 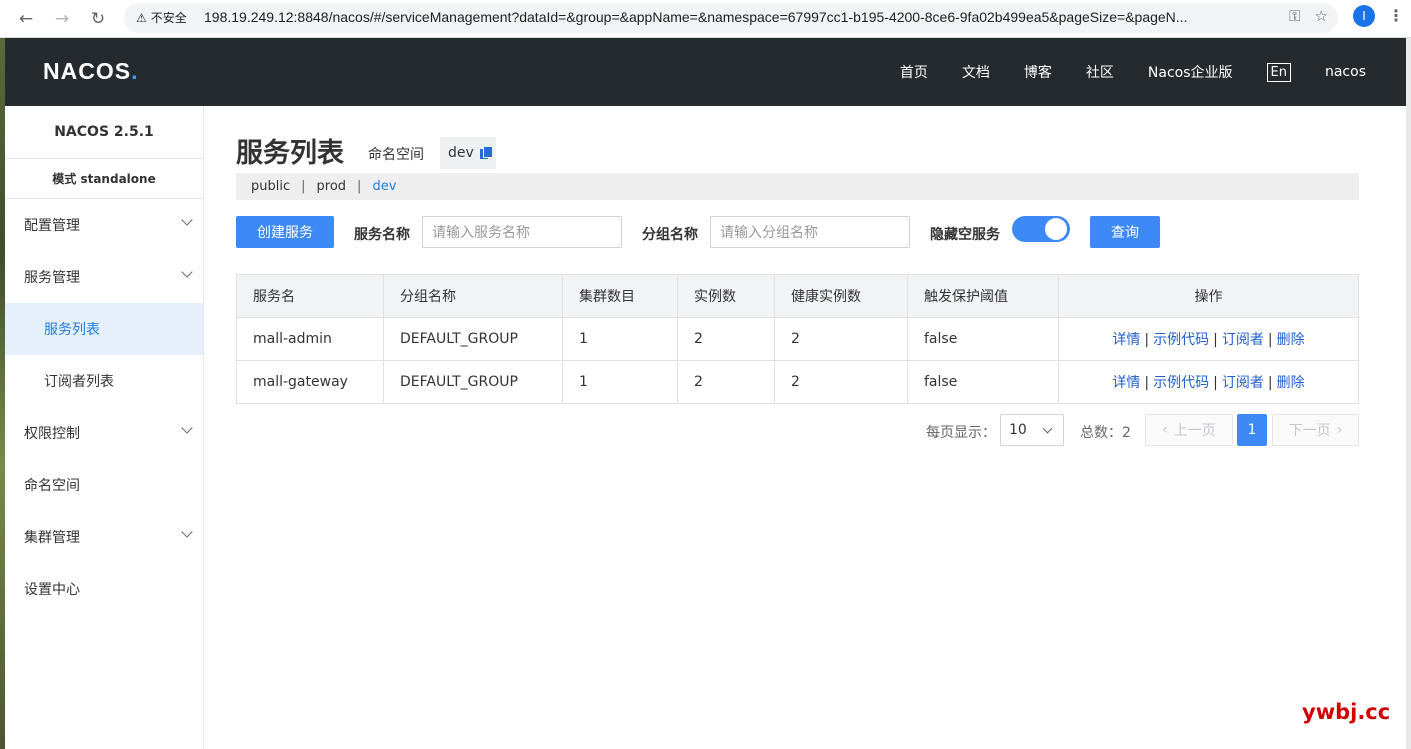 I want to click on language-switch: En, so click(x=1278, y=72).